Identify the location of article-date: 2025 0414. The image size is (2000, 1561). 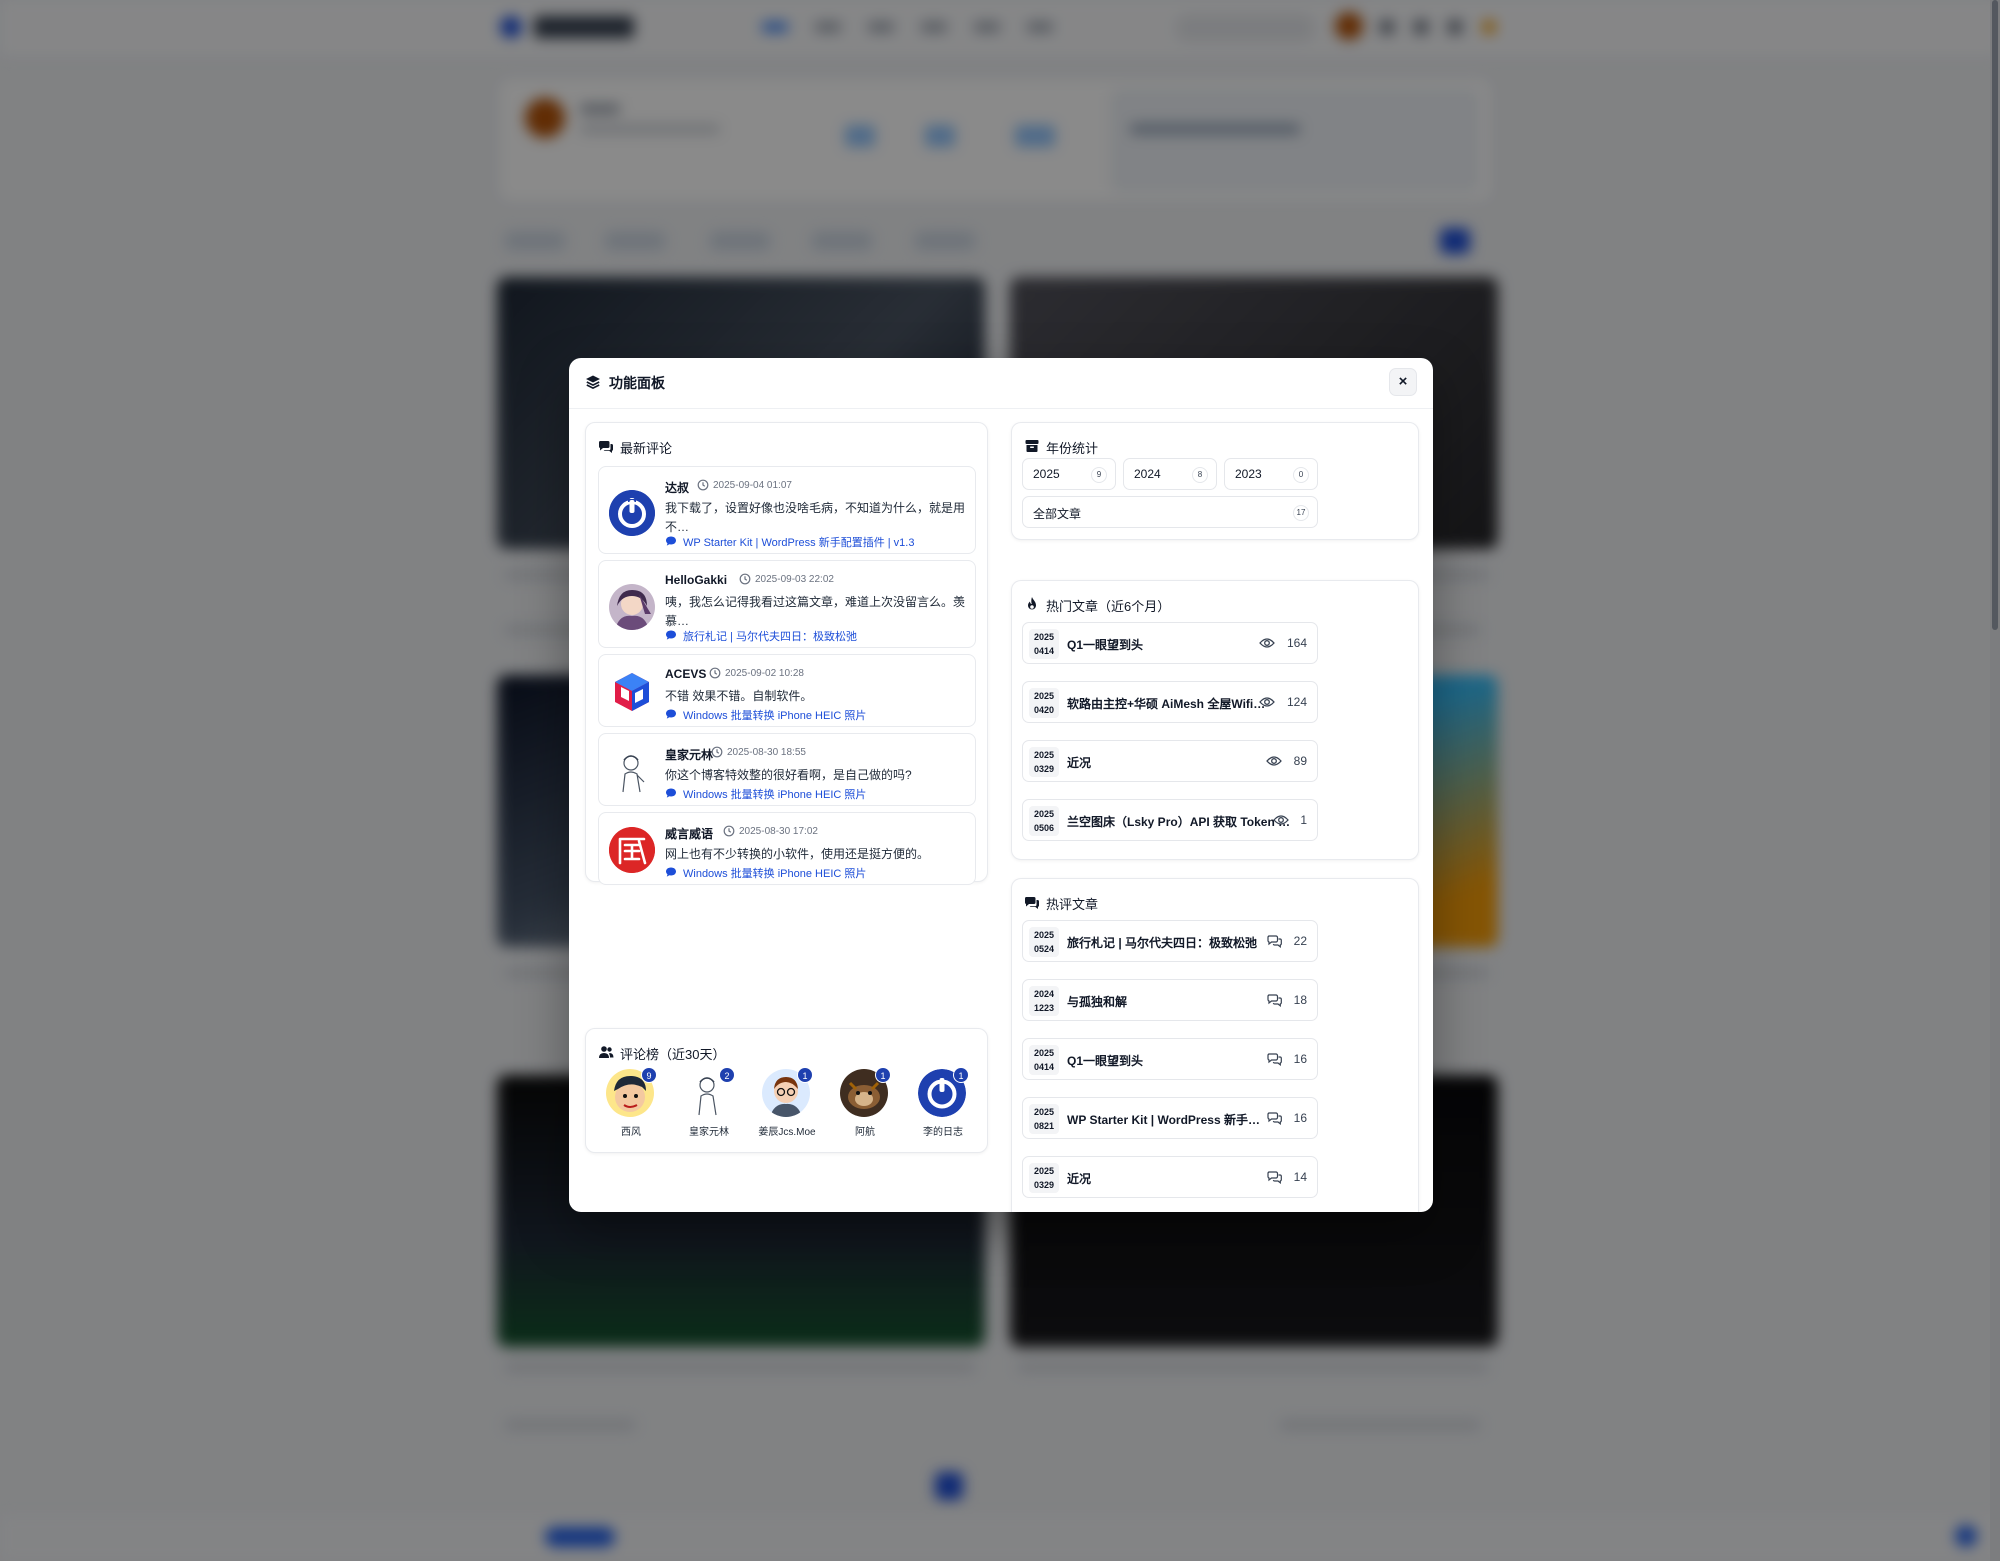
(1044, 1060).